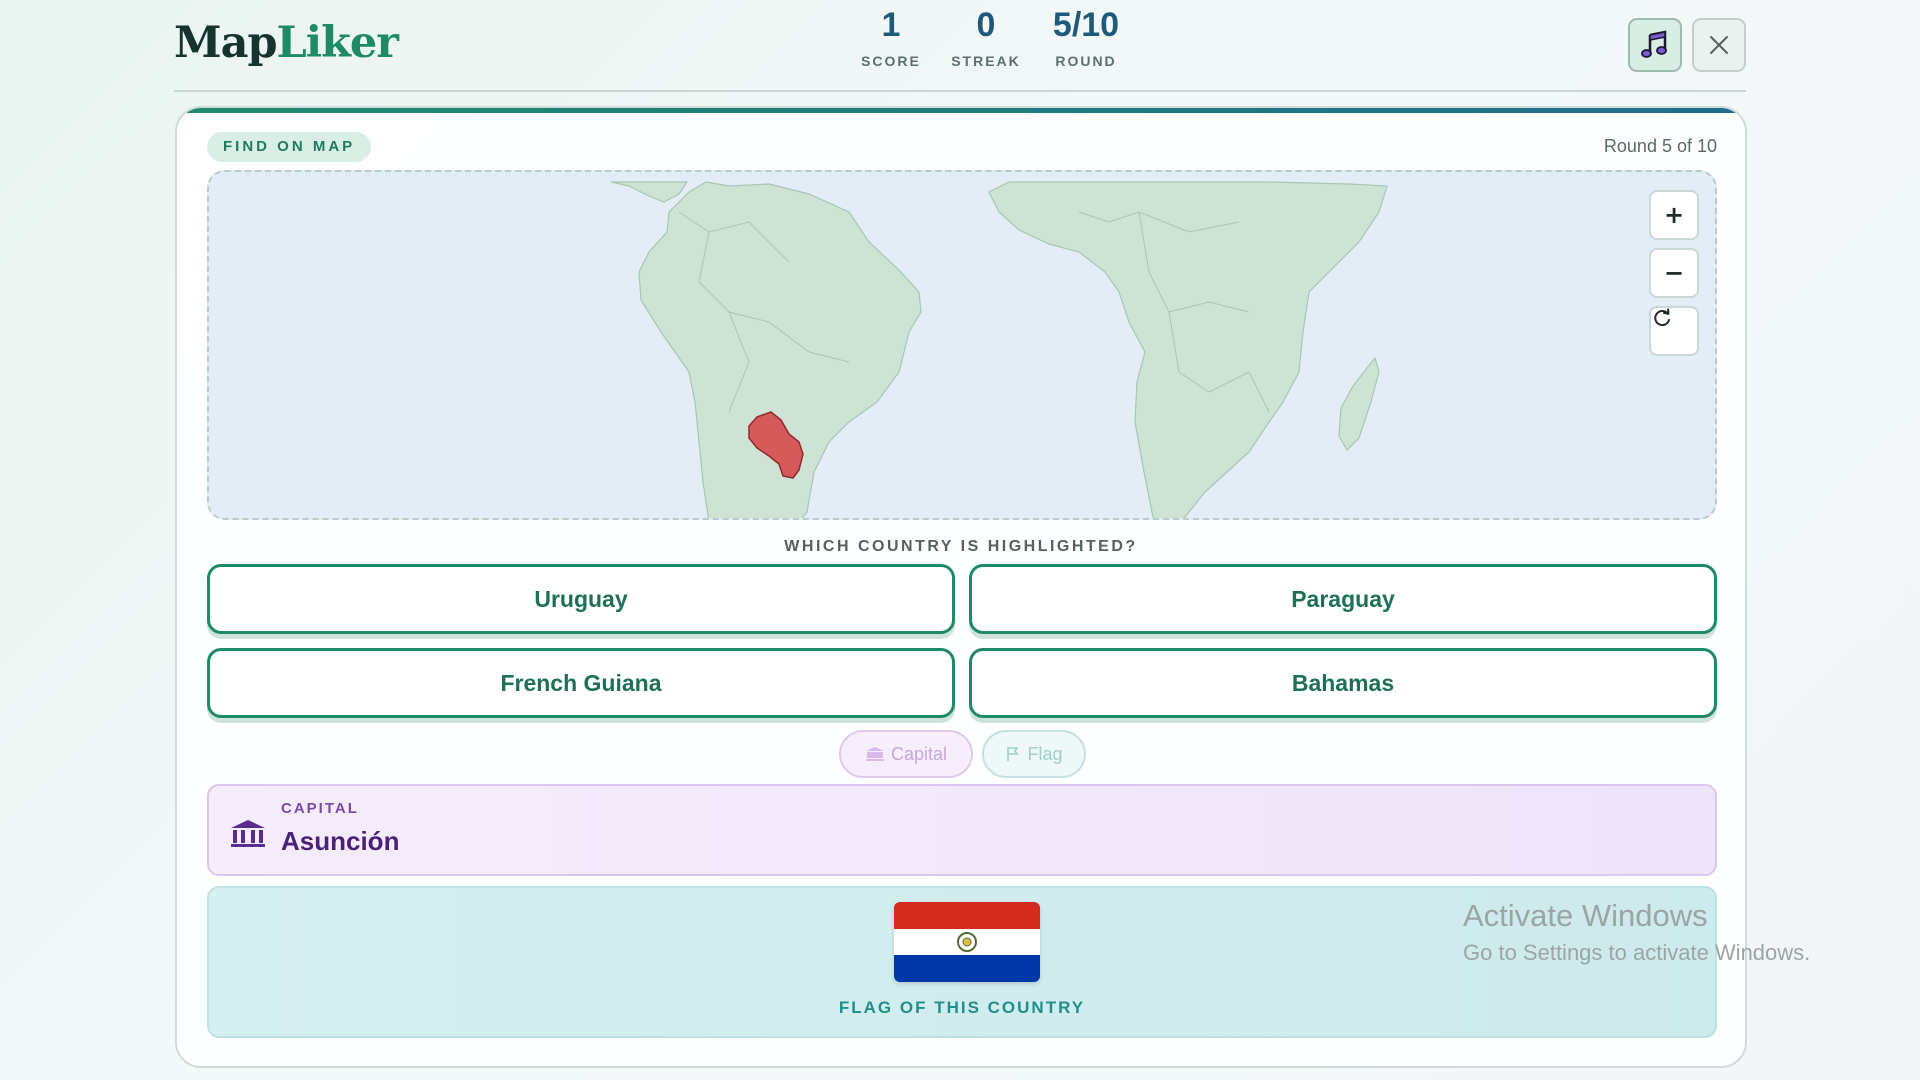 The width and height of the screenshot is (1920, 1080). I want to click on zoom-in-button: +, so click(1674, 215).